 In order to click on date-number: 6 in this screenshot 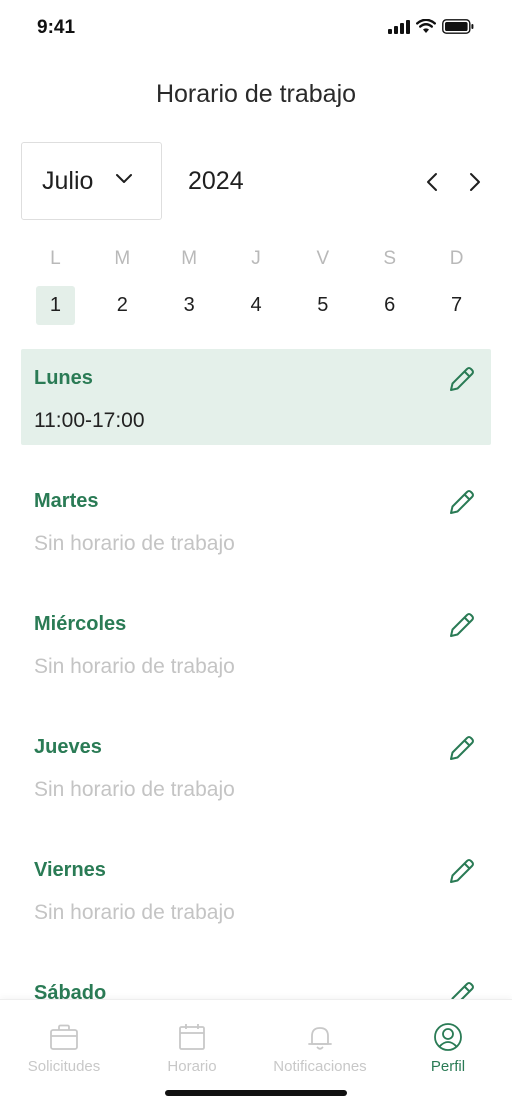, I will do `click(390, 305)`.